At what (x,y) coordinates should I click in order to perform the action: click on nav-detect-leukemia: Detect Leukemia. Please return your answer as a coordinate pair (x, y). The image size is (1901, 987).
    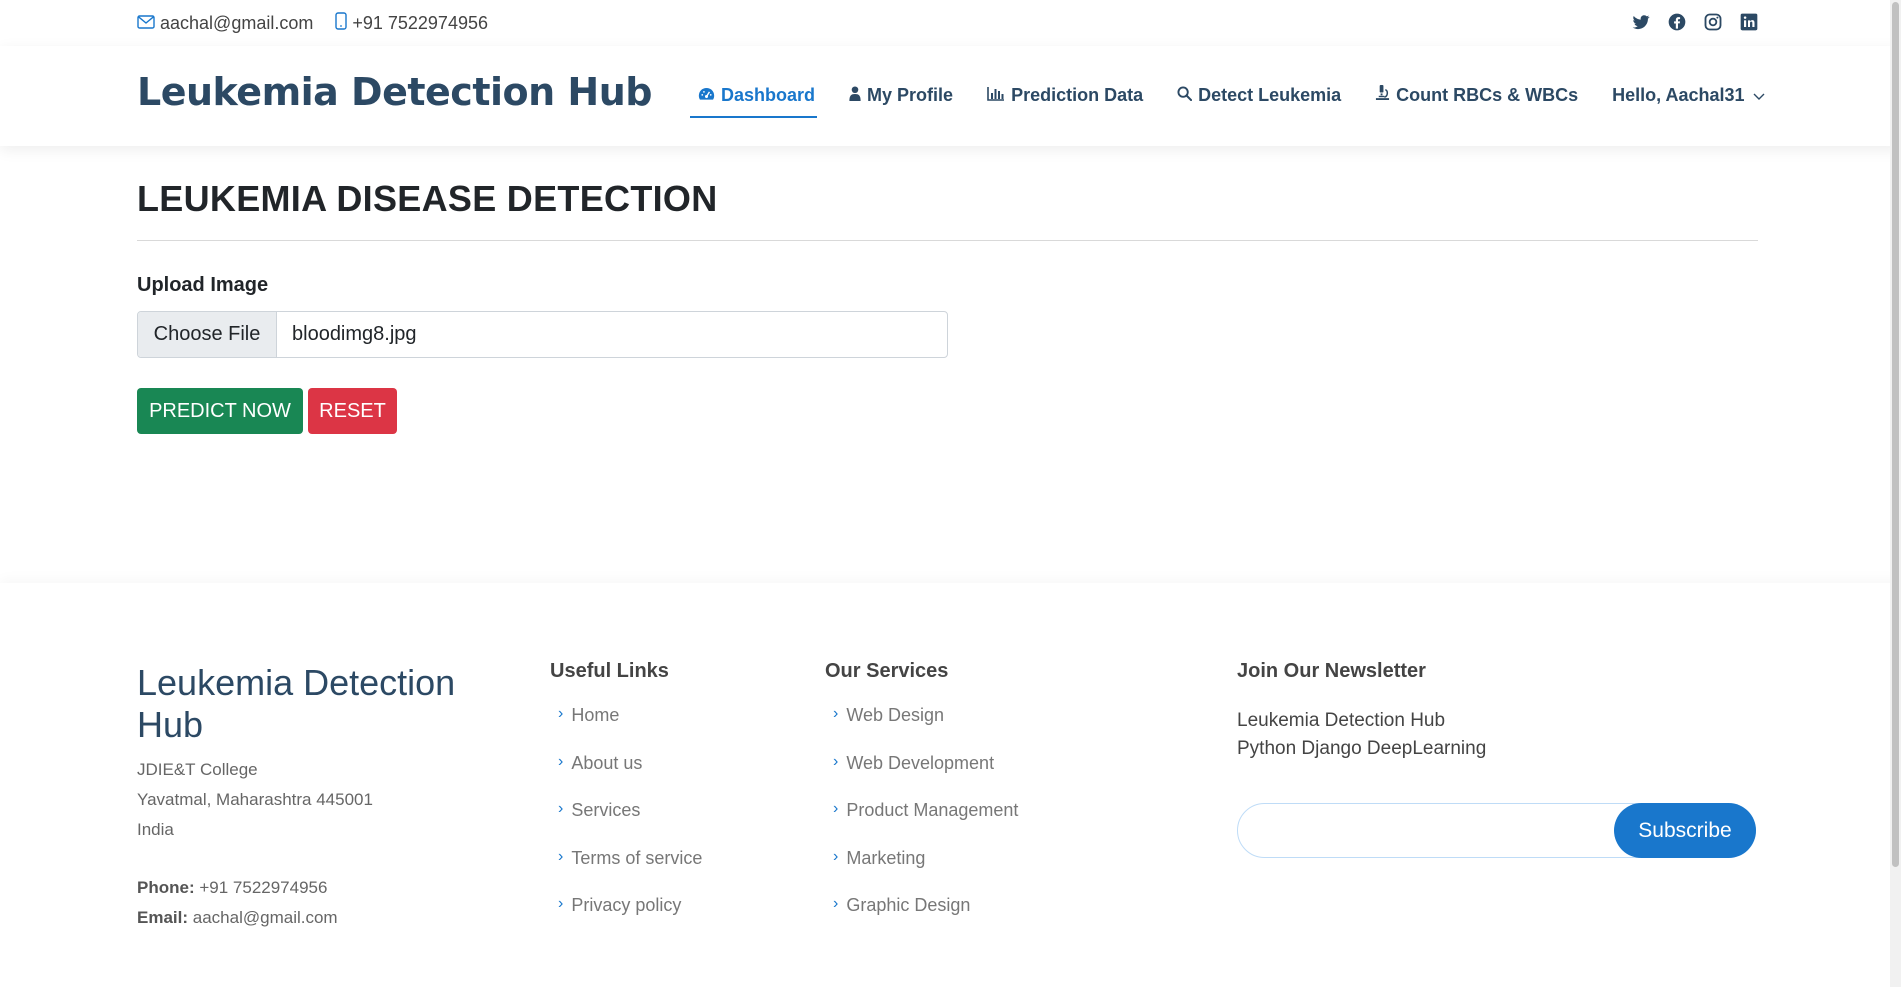
    Looking at the image, I should click on (1259, 95).